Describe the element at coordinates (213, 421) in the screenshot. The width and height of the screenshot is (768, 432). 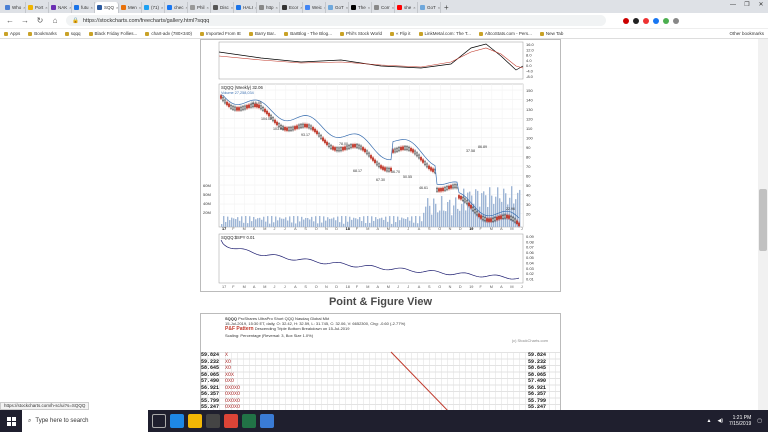
I see `store-icon` at that location.